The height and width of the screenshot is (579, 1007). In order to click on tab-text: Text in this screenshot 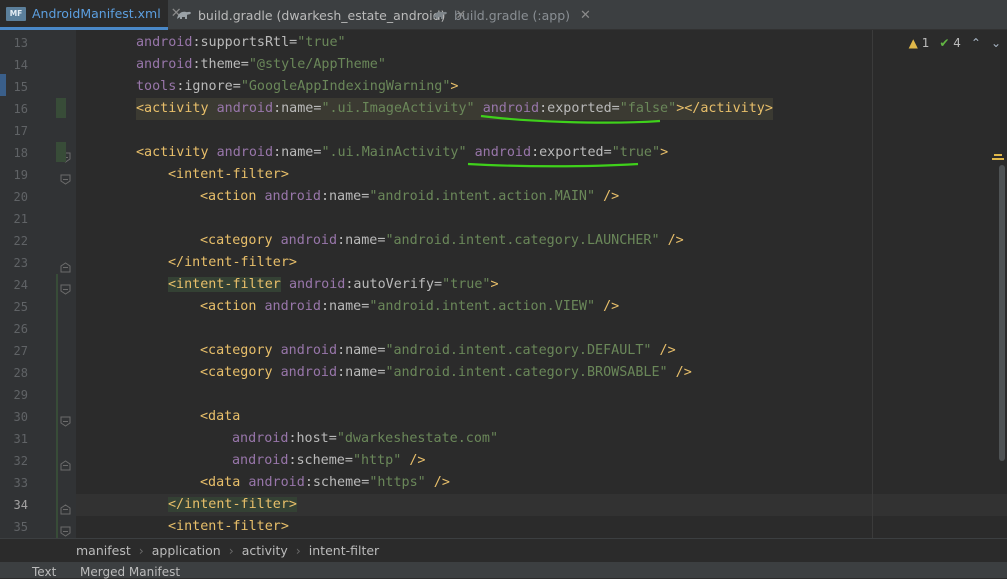, I will do `click(44, 572)`.